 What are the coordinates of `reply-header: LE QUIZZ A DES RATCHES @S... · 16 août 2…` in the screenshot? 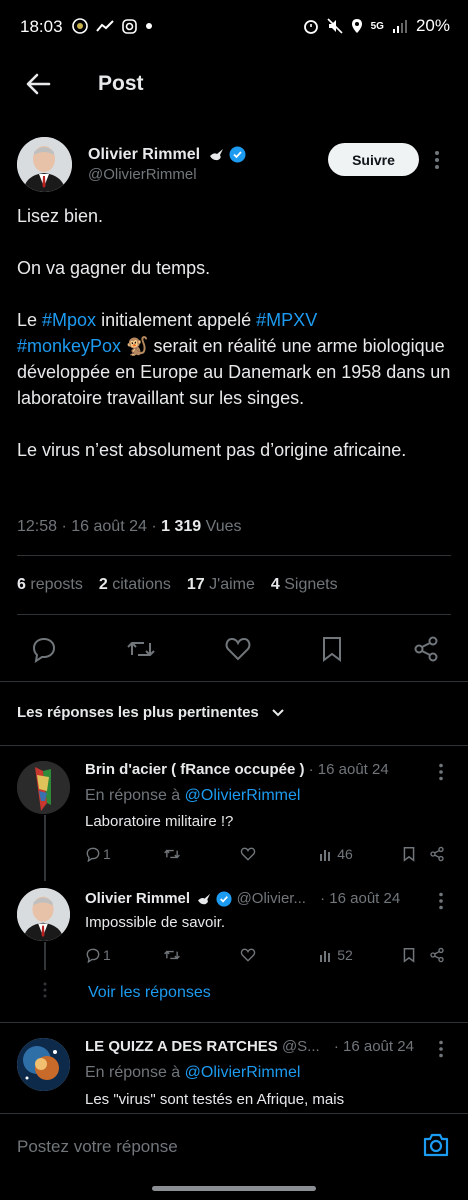 It's located at (257, 1046).